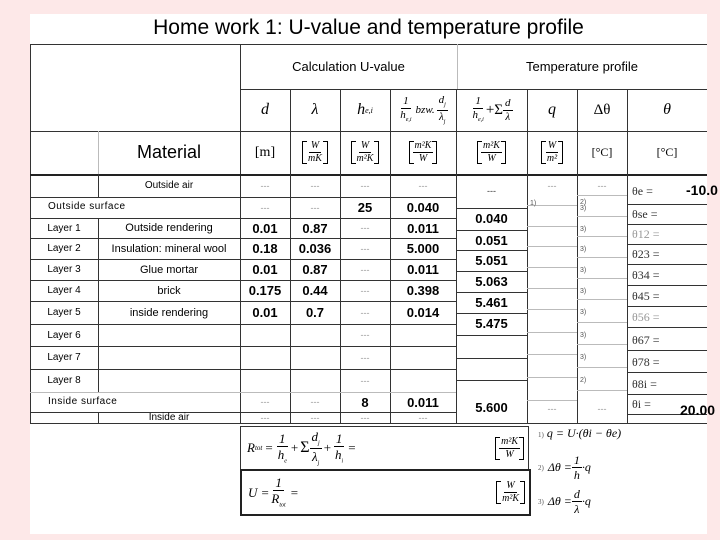  Describe the element at coordinates (667, 109) in the screenshot. I see `col-header-theta: θ` at that location.